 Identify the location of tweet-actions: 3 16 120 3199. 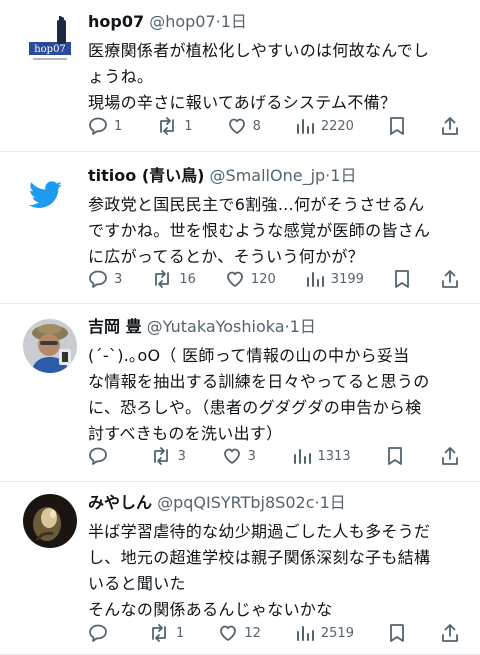
(274, 279).